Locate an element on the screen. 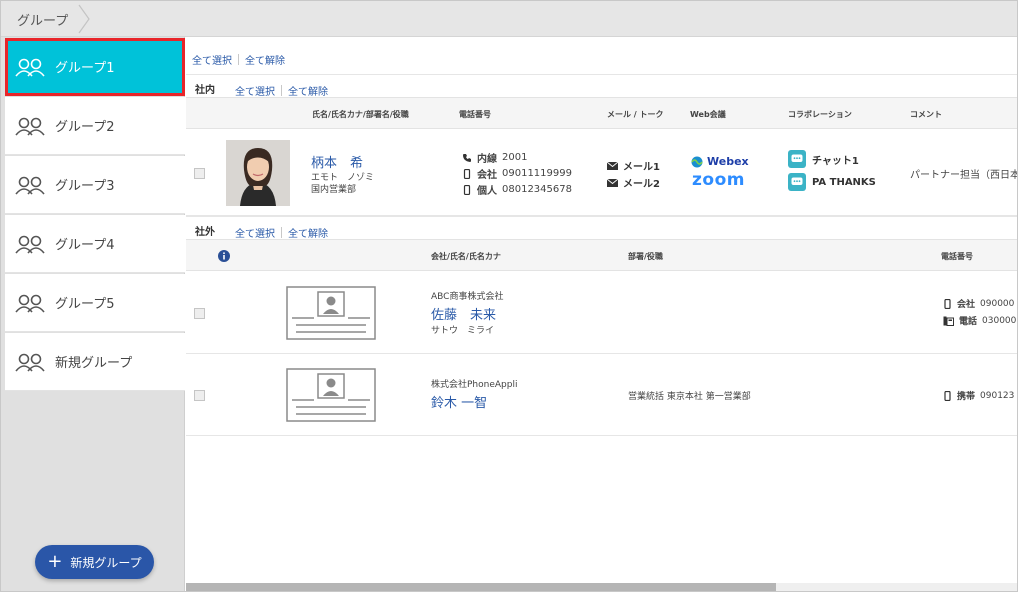  phone-number: 08012345678 is located at coordinates (537, 189).